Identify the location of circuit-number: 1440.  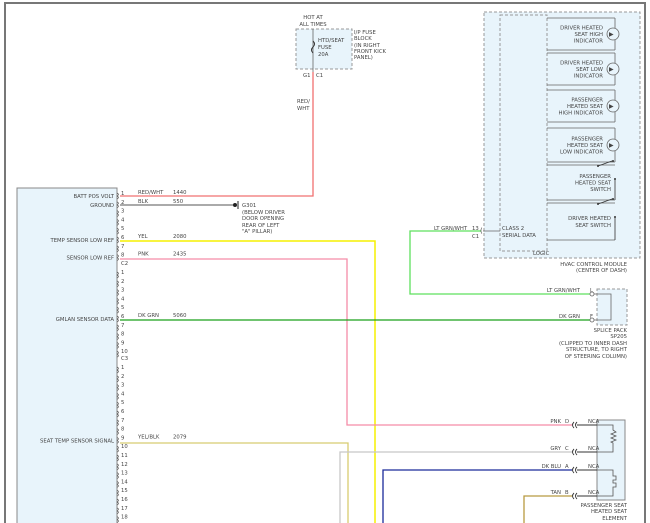
(180, 193).